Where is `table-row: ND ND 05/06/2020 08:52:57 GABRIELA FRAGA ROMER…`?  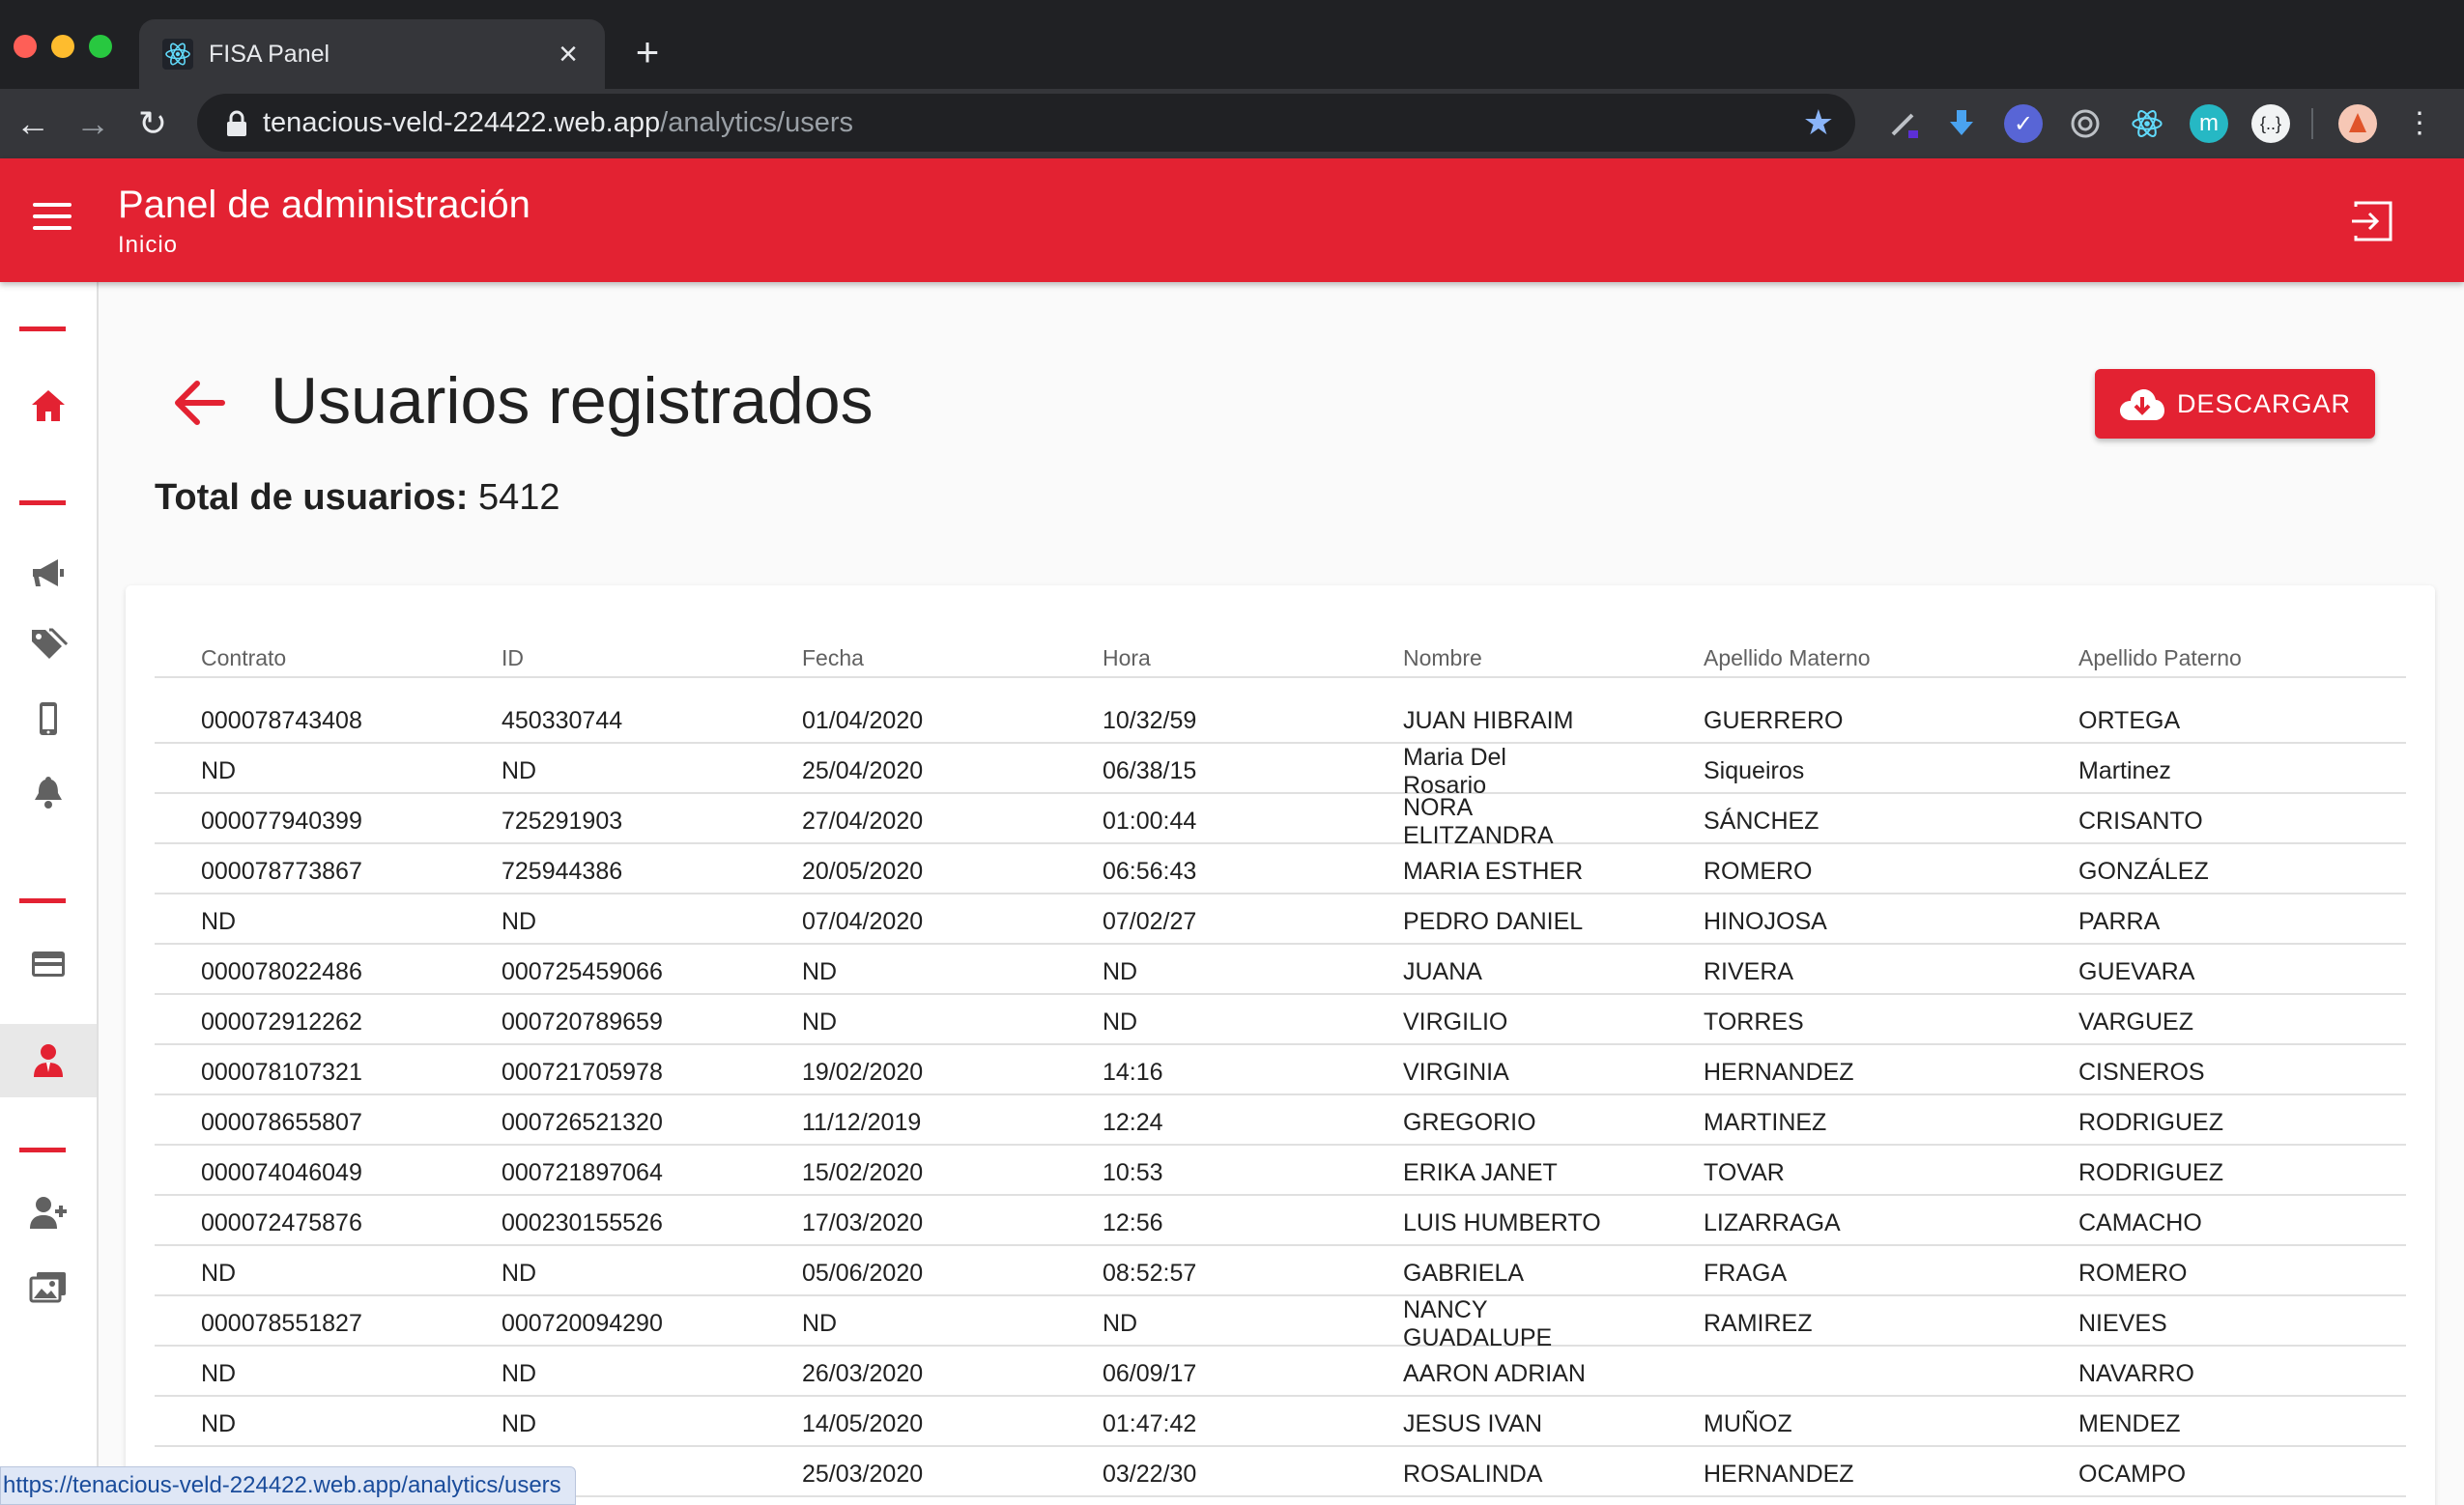
table-row: ND ND 05/06/2020 08:52:57 GABRIELA FRAGA ROMER… is located at coordinates (1280, 1271).